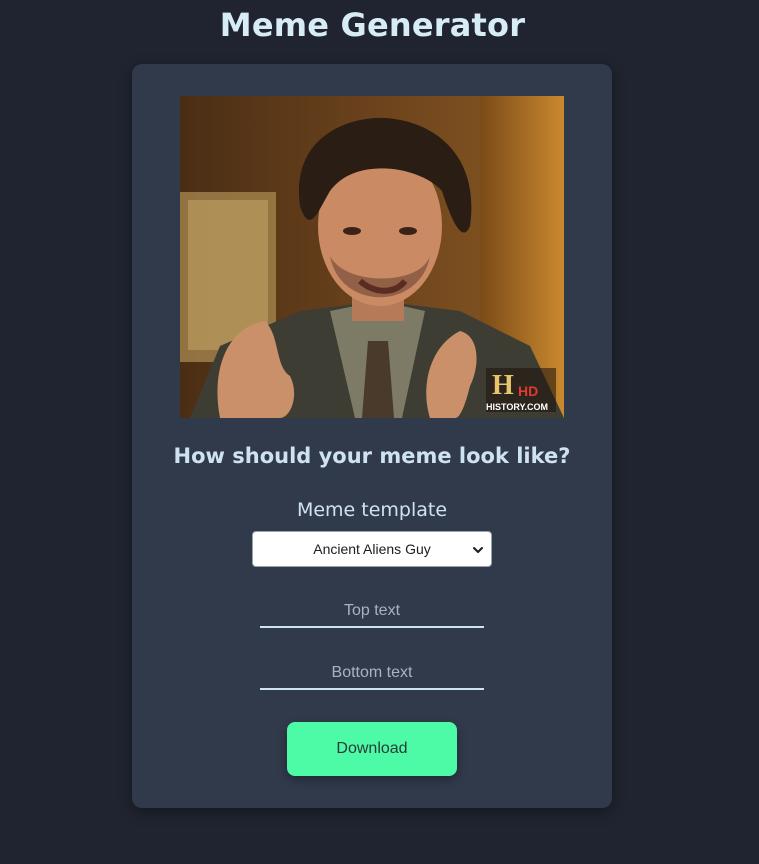  Describe the element at coordinates (372, 612) in the screenshot. I see `top-text-input` at that location.